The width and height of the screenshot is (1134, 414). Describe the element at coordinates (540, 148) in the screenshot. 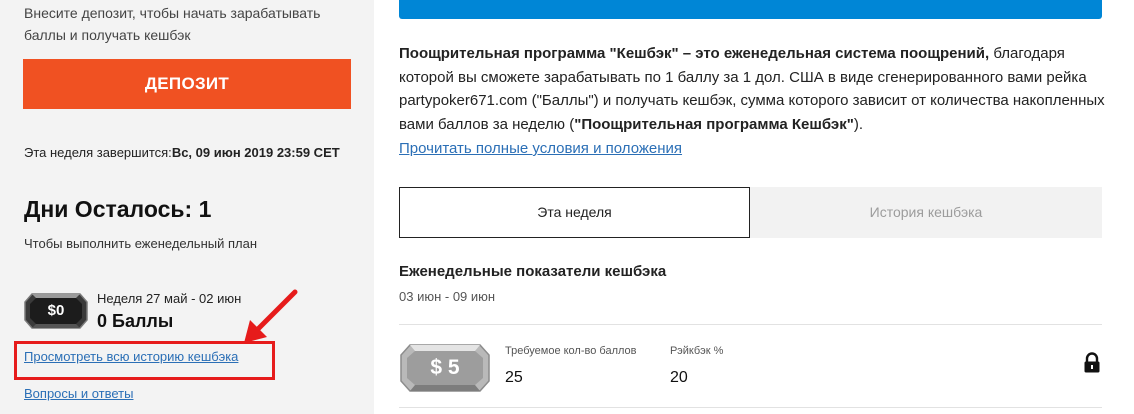

I see `terms-link: Прочитать полные условия и положения` at that location.